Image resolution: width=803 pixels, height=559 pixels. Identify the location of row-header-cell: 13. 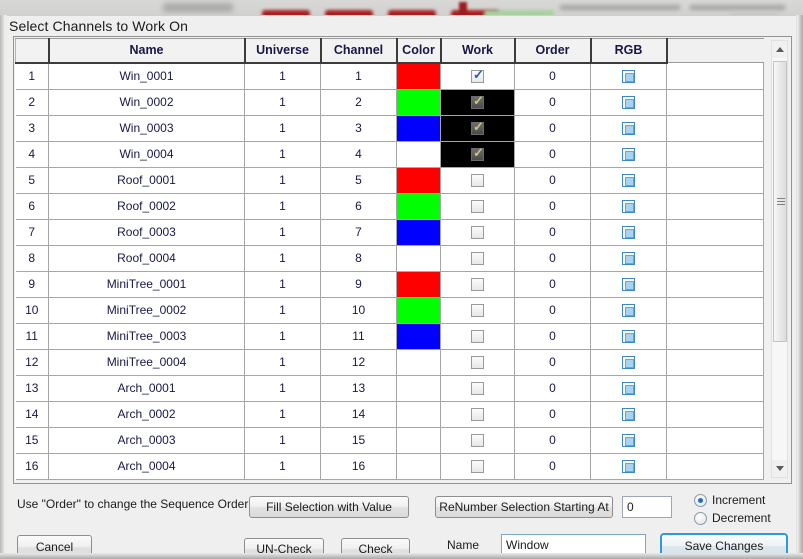
(32, 388).